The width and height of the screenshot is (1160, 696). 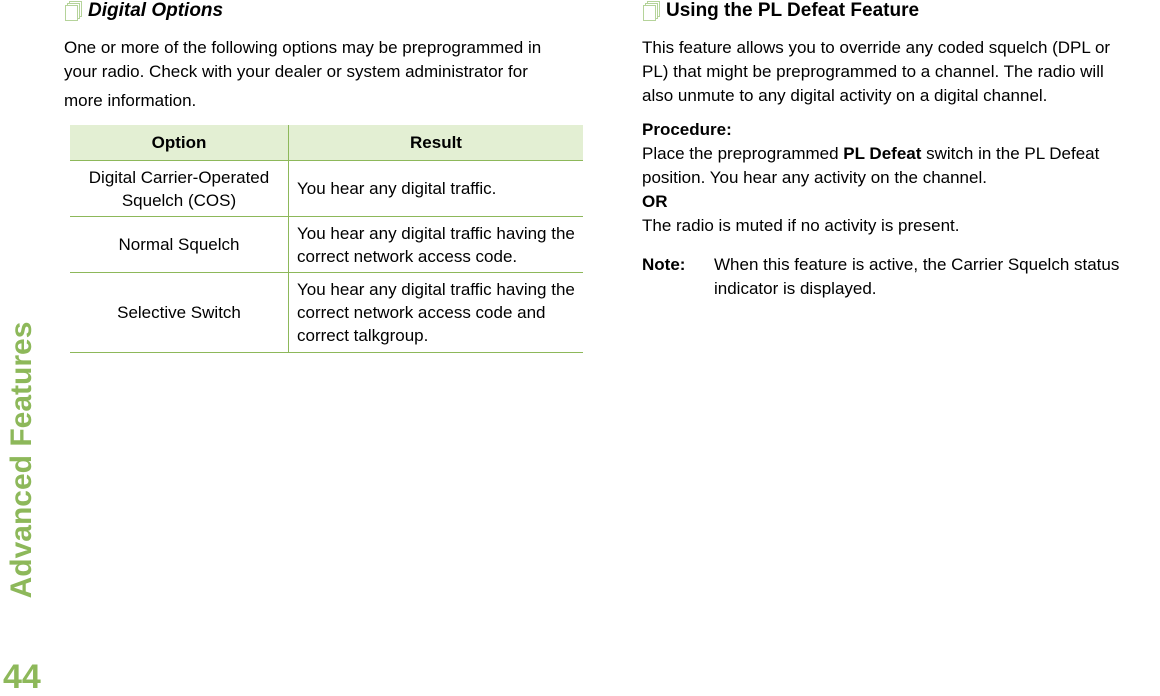 What do you see at coordinates (664, 264) in the screenshot?
I see `note-label: Note:` at bounding box center [664, 264].